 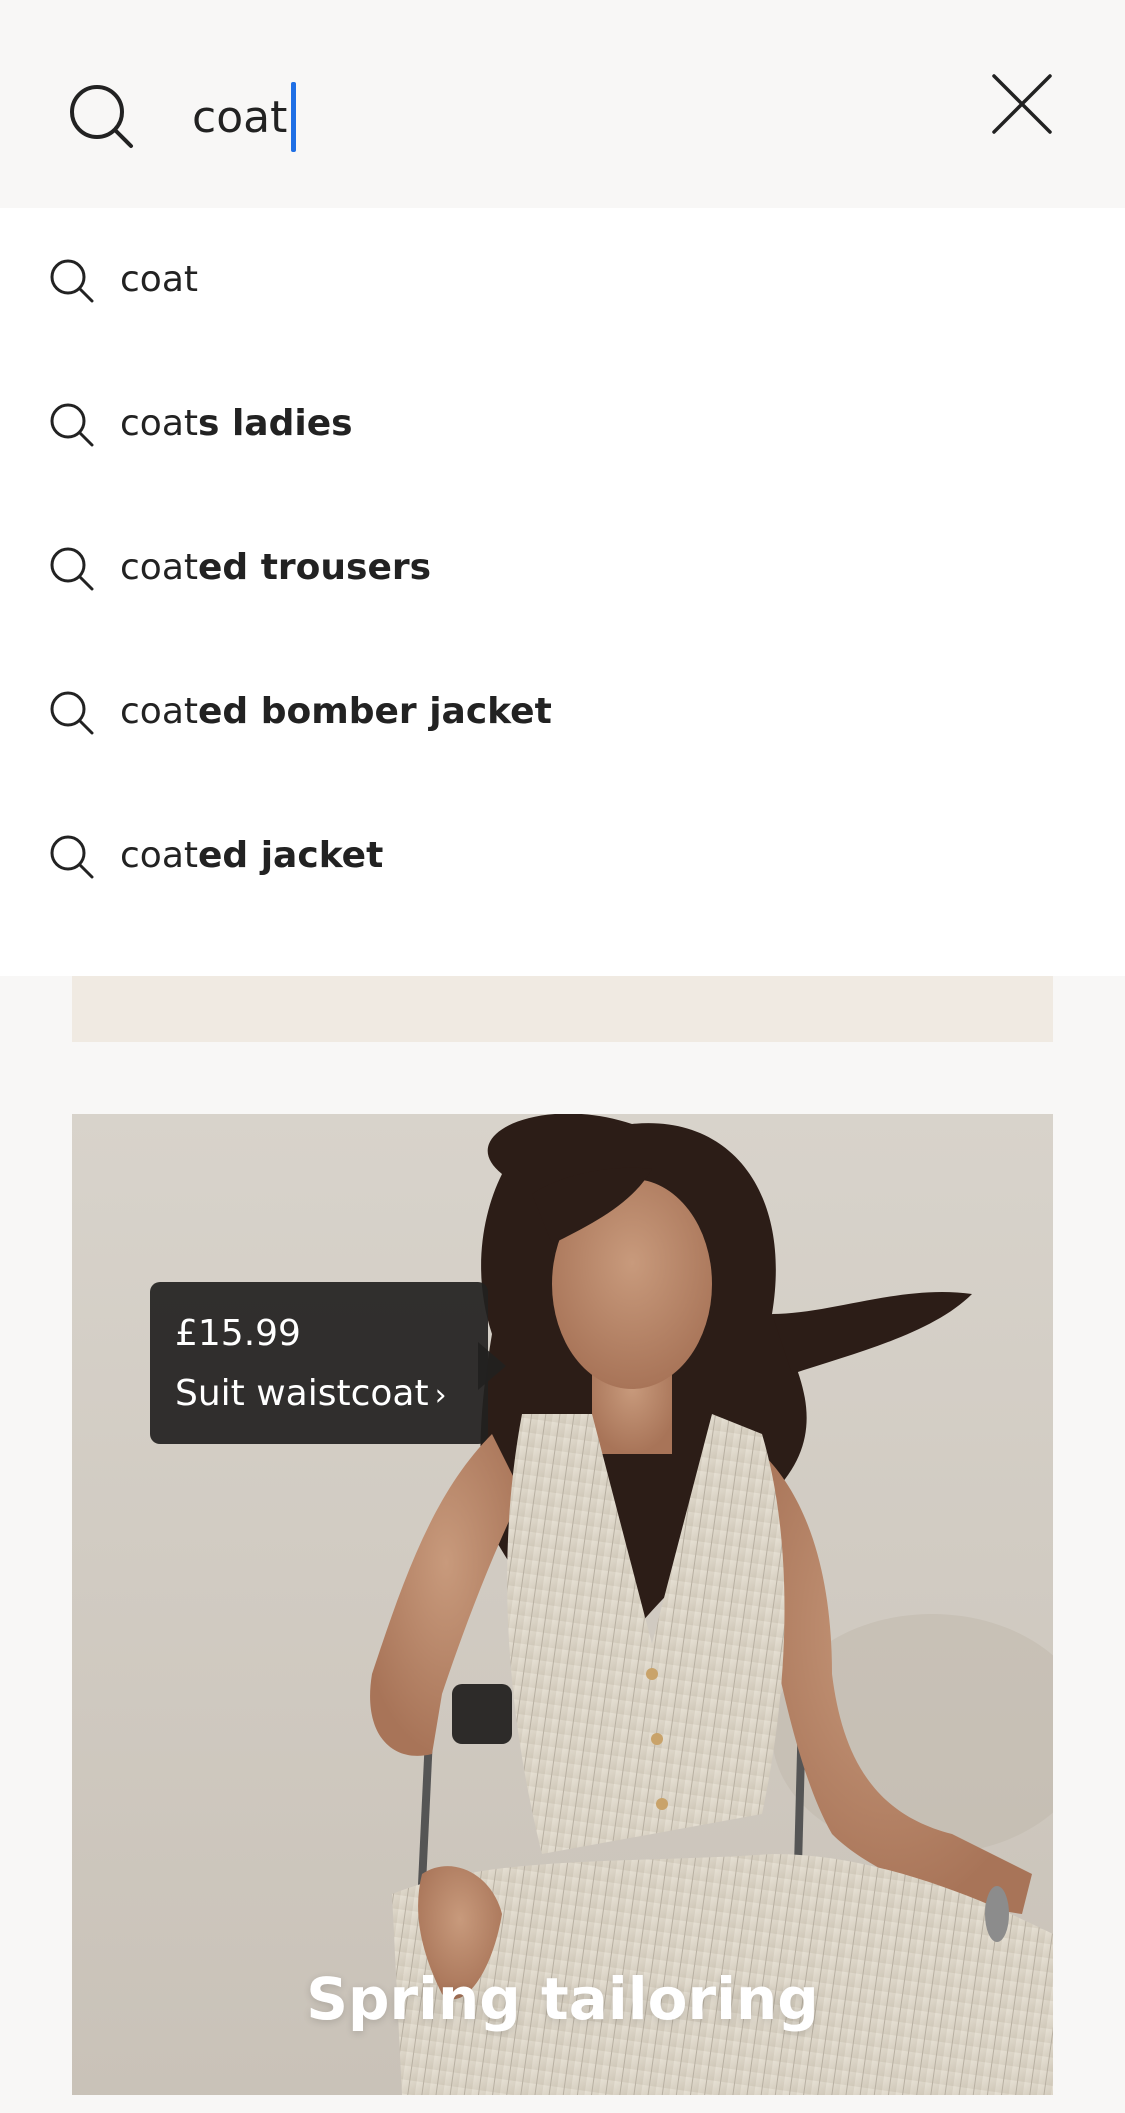 What do you see at coordinates (562, 280) in the screenshot?
I see `suggestion-item: coat` at bounding box center [562, 280].